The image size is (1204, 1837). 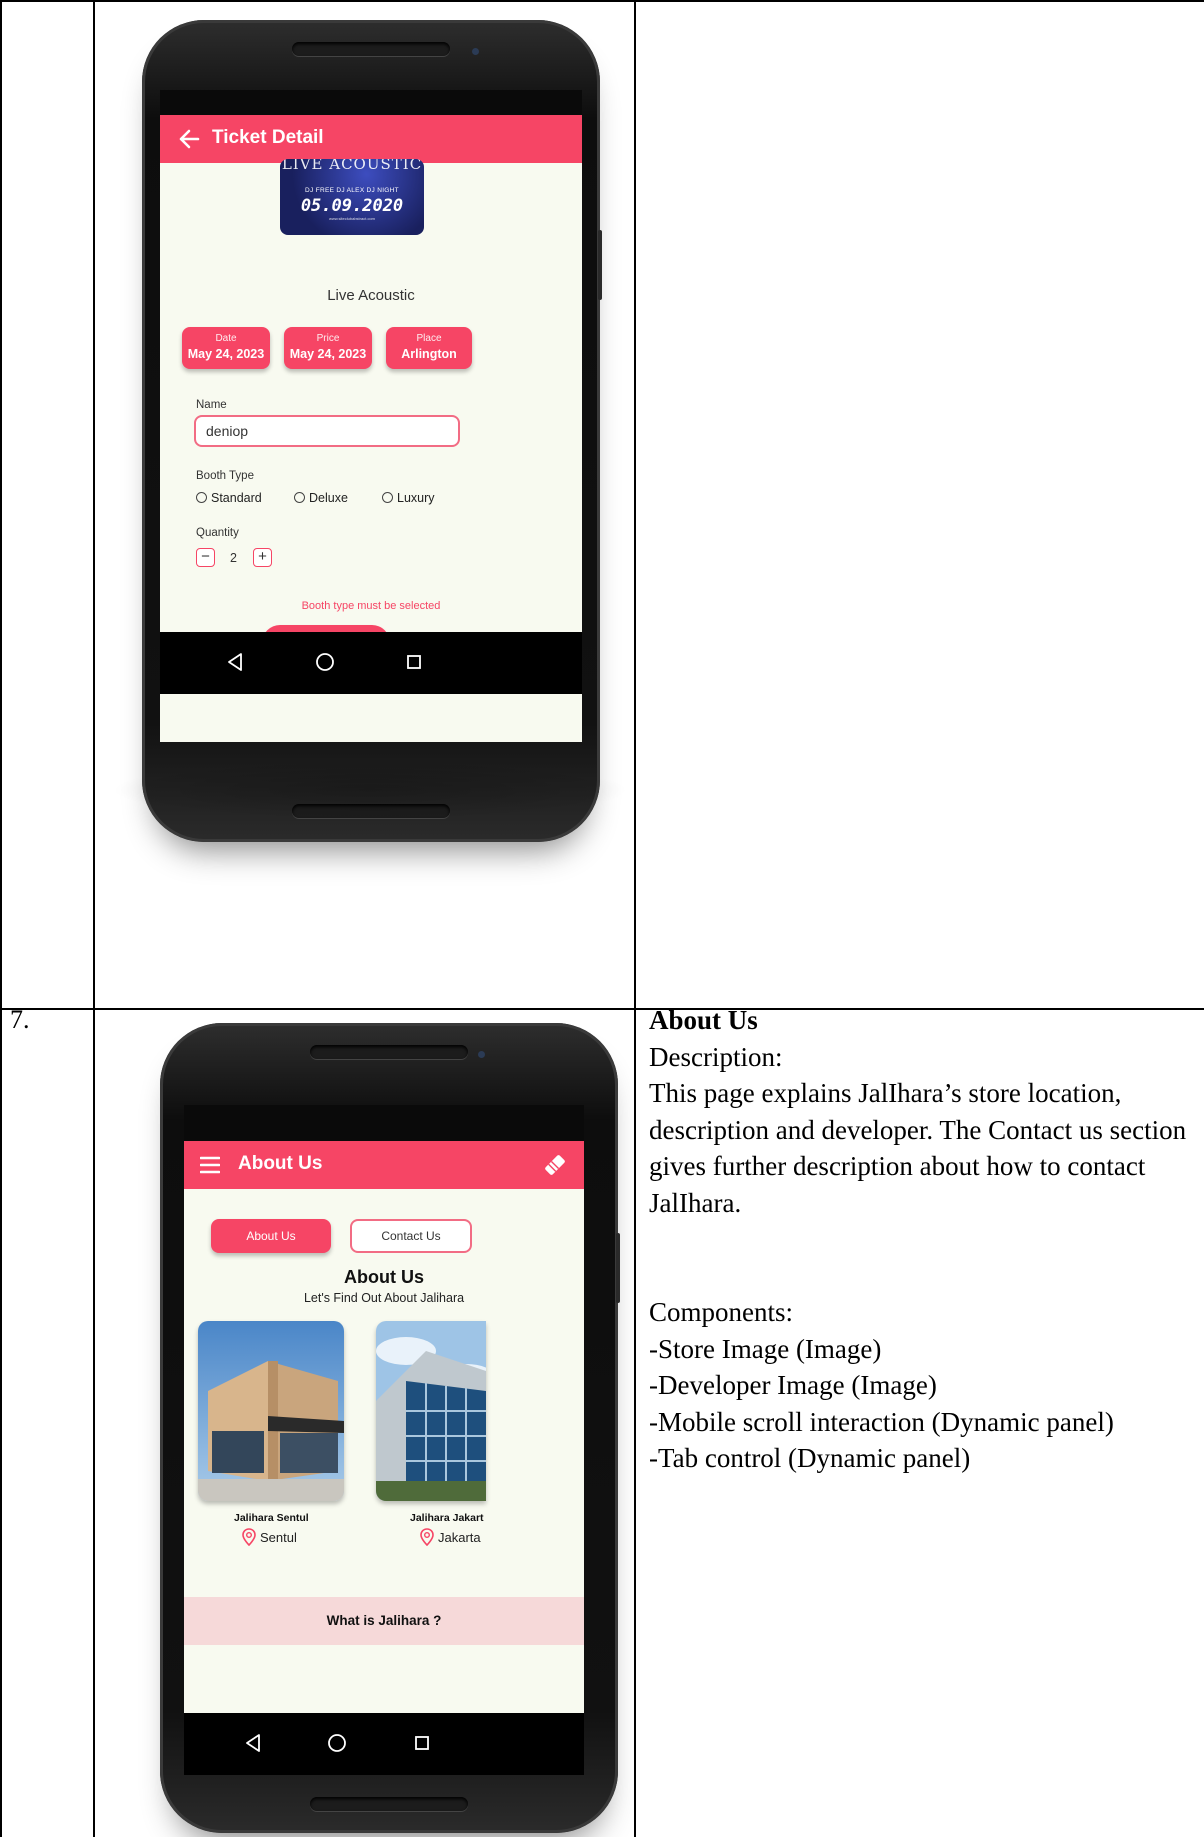 What do you see at coordinates (271, 1518) in the screenshot?
I see `store-name: Jalihara Sentul` at bounding box center [271, 1518].